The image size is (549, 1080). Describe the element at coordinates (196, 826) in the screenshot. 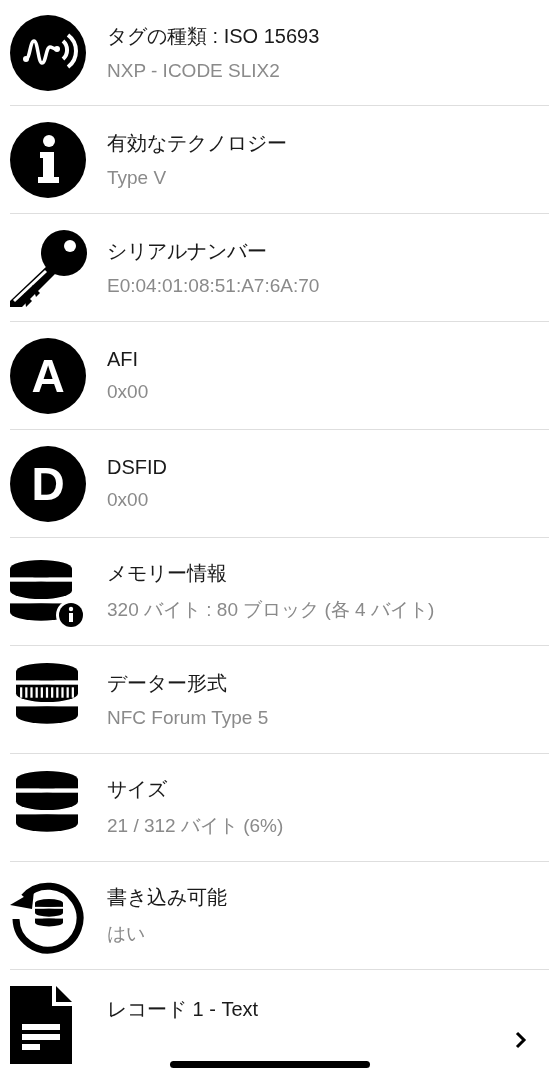

I see `item-value: 21 / 312 バイト (6%)` at that location.